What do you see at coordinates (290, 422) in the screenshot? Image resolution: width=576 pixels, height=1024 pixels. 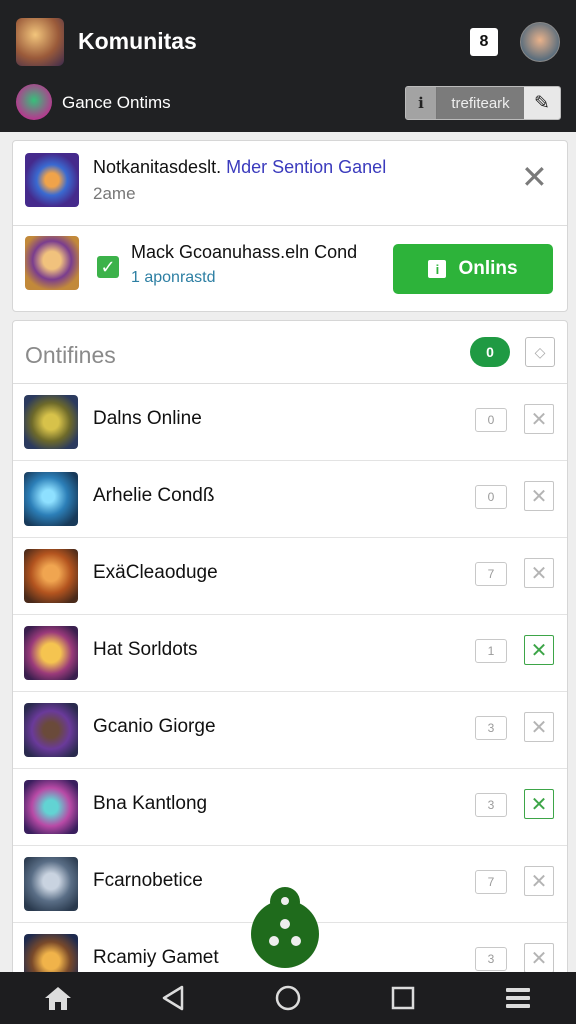 I see `game-row: Dalns Online 0 ✕` at bounding box center [290, 422].